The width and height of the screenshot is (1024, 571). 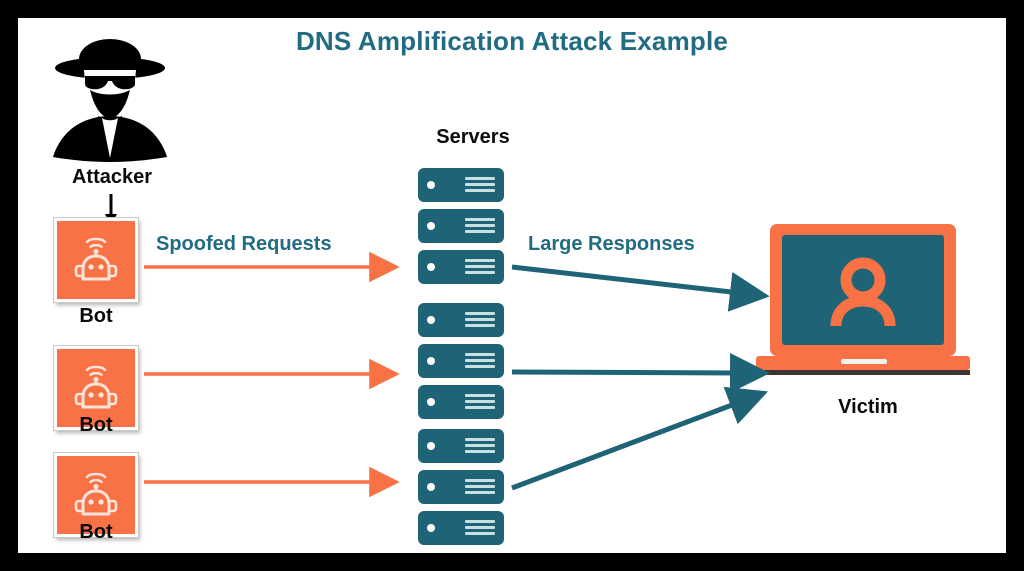 What do you see at coordinates (96, 532) in the screenshot?
I see `bot-label-3: Bot` at bounding box center [96, 532].